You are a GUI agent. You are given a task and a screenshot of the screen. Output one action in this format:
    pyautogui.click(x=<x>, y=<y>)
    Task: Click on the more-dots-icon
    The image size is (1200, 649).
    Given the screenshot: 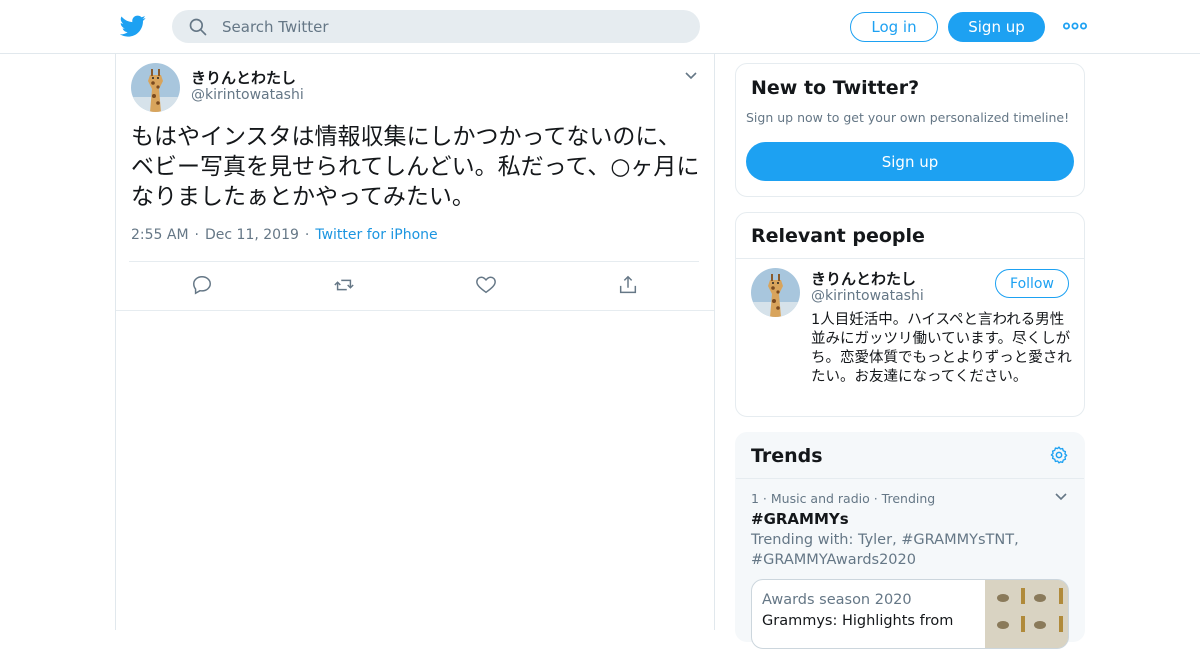 What is the action you would take?
    pyautogui.click(x=1075, y=26)
    